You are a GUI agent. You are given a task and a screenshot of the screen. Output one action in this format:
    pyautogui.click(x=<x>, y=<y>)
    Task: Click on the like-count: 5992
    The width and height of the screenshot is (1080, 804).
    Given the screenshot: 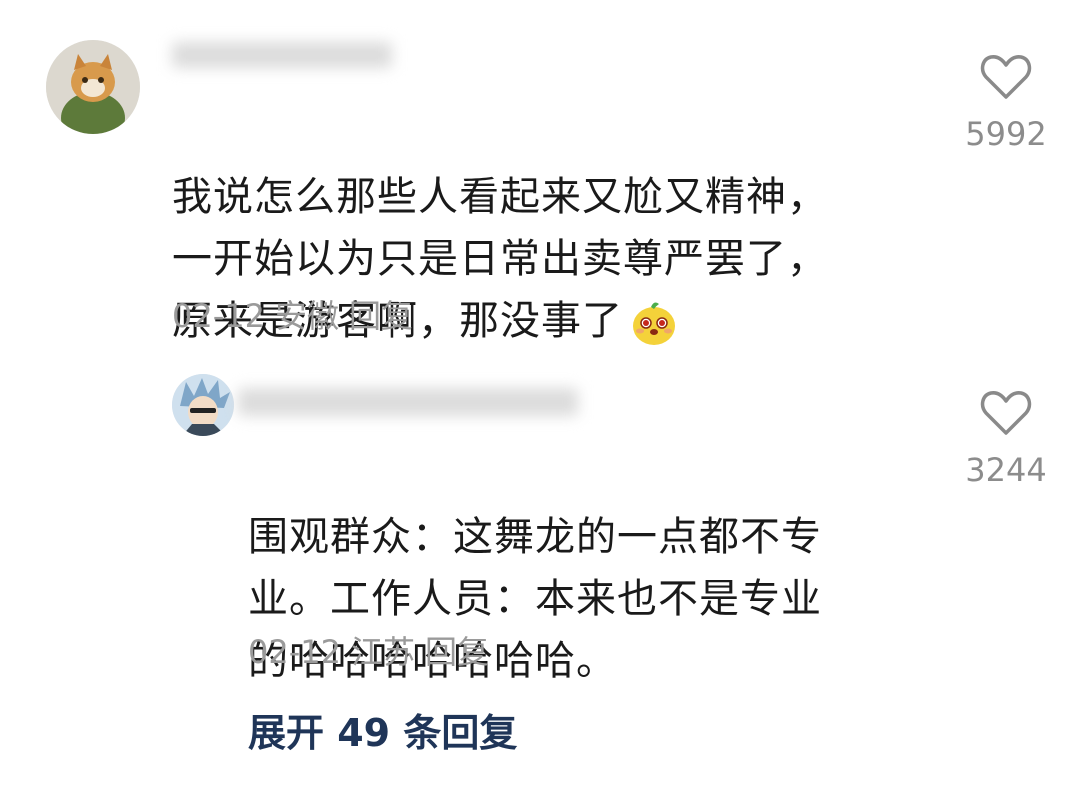 What is the action you would take?
    pyautogui.click(x=1006, y=134)
    